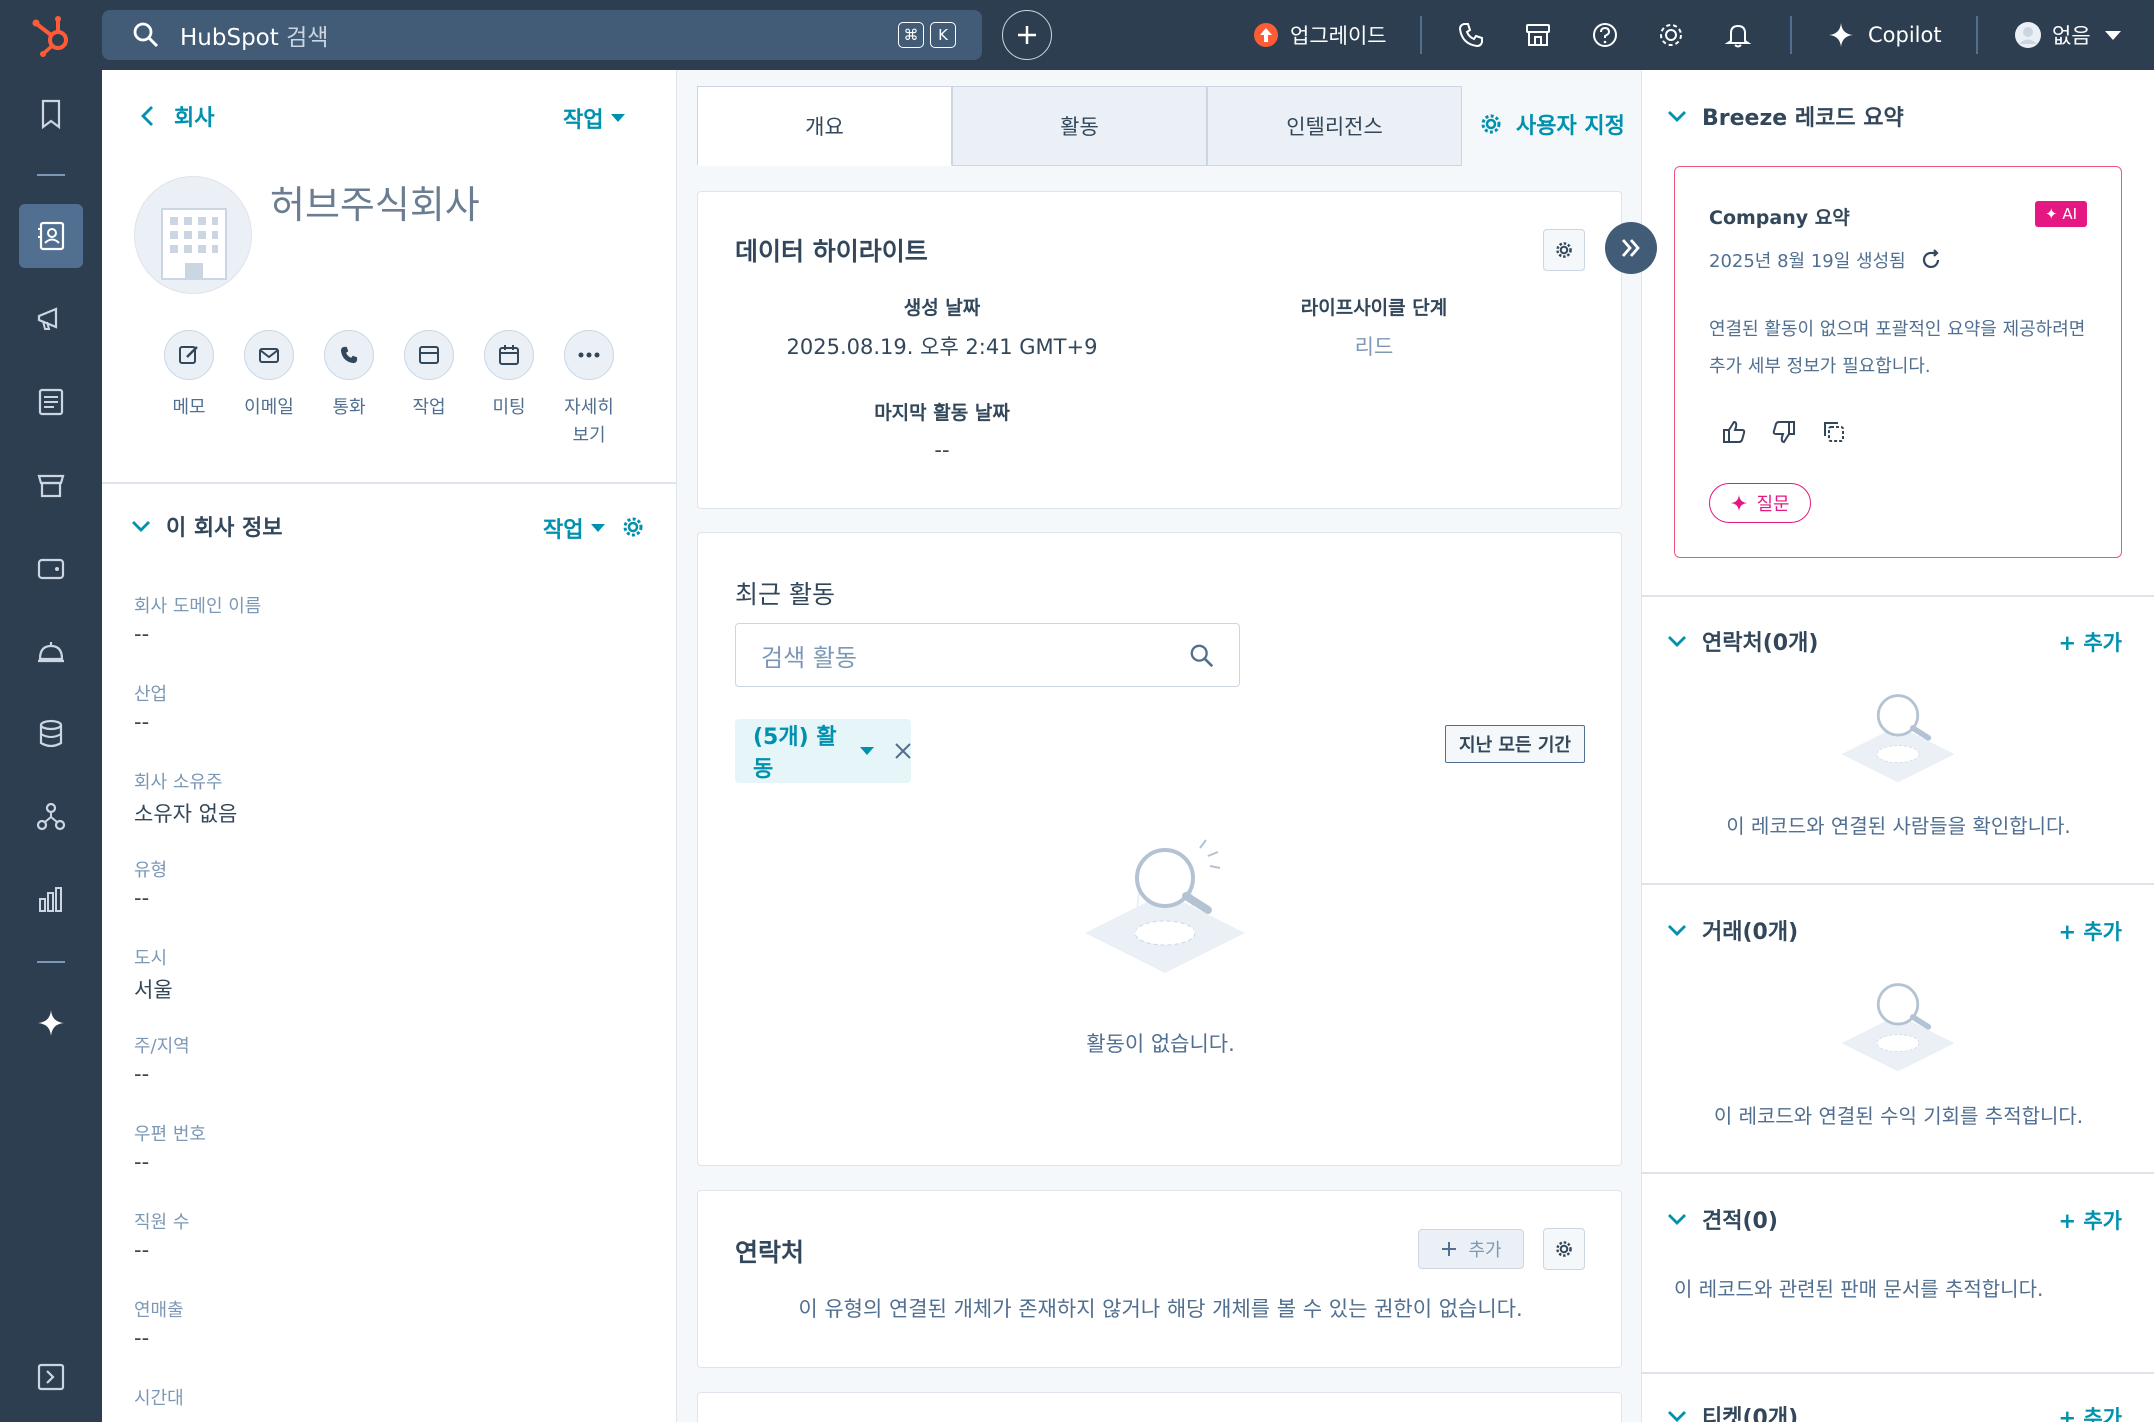  What do you see at coordinates (823, 751) in the screenshot?
I see `activity-filter-chip: (5개) 활동` at bounding box center [823, 751].